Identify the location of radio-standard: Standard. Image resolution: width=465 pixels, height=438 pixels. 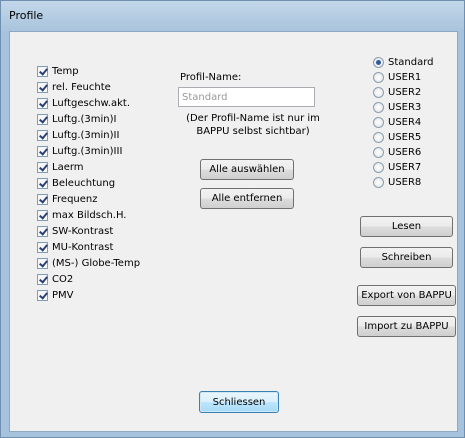
(413, 62).